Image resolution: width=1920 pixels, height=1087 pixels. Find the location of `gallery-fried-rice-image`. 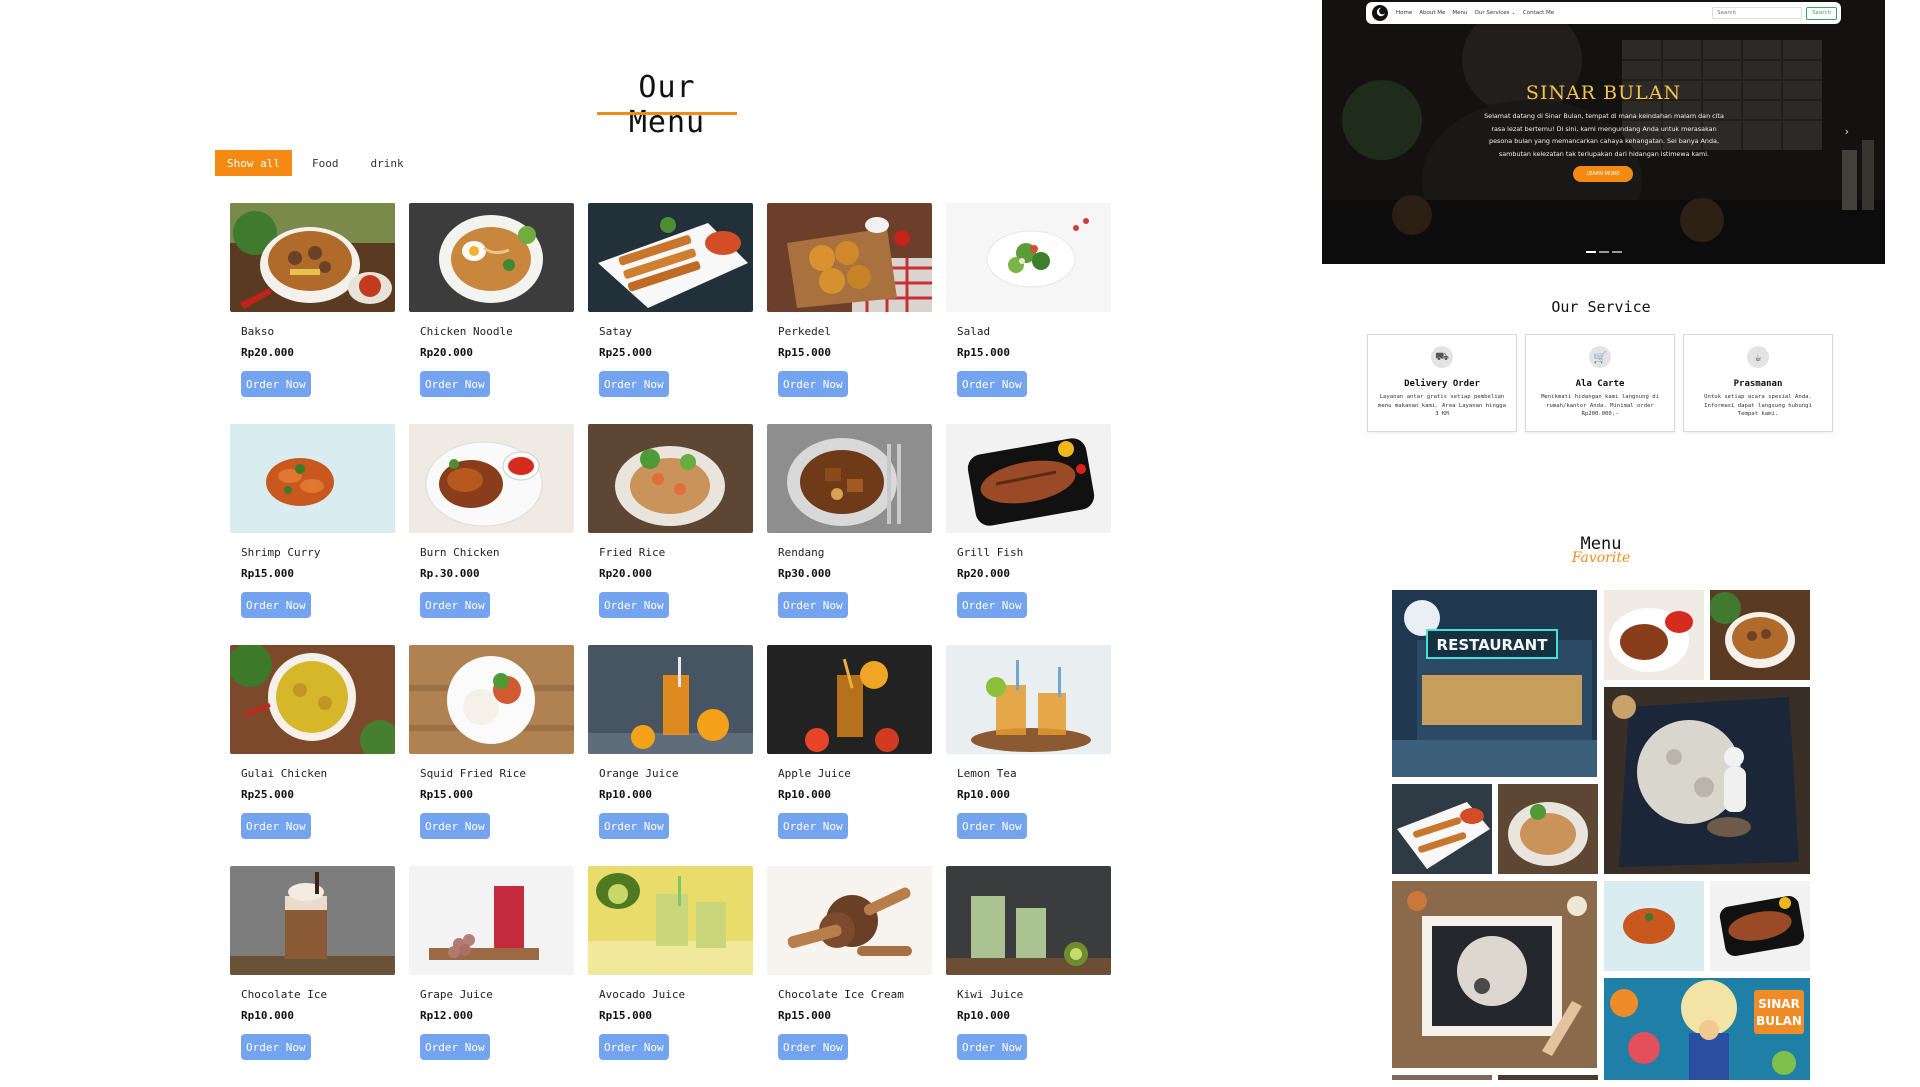

gallery-fried-rice-image is located at coordinates (1548, 829).